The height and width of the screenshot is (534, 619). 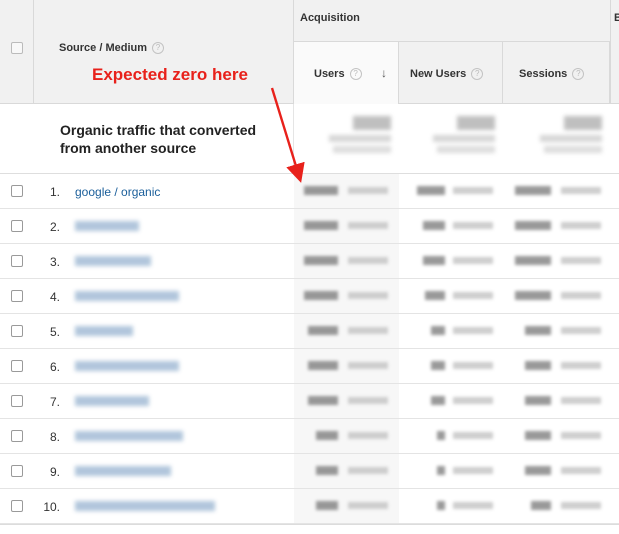 I want to click on table-row: 9., so click(x=309, y=471).